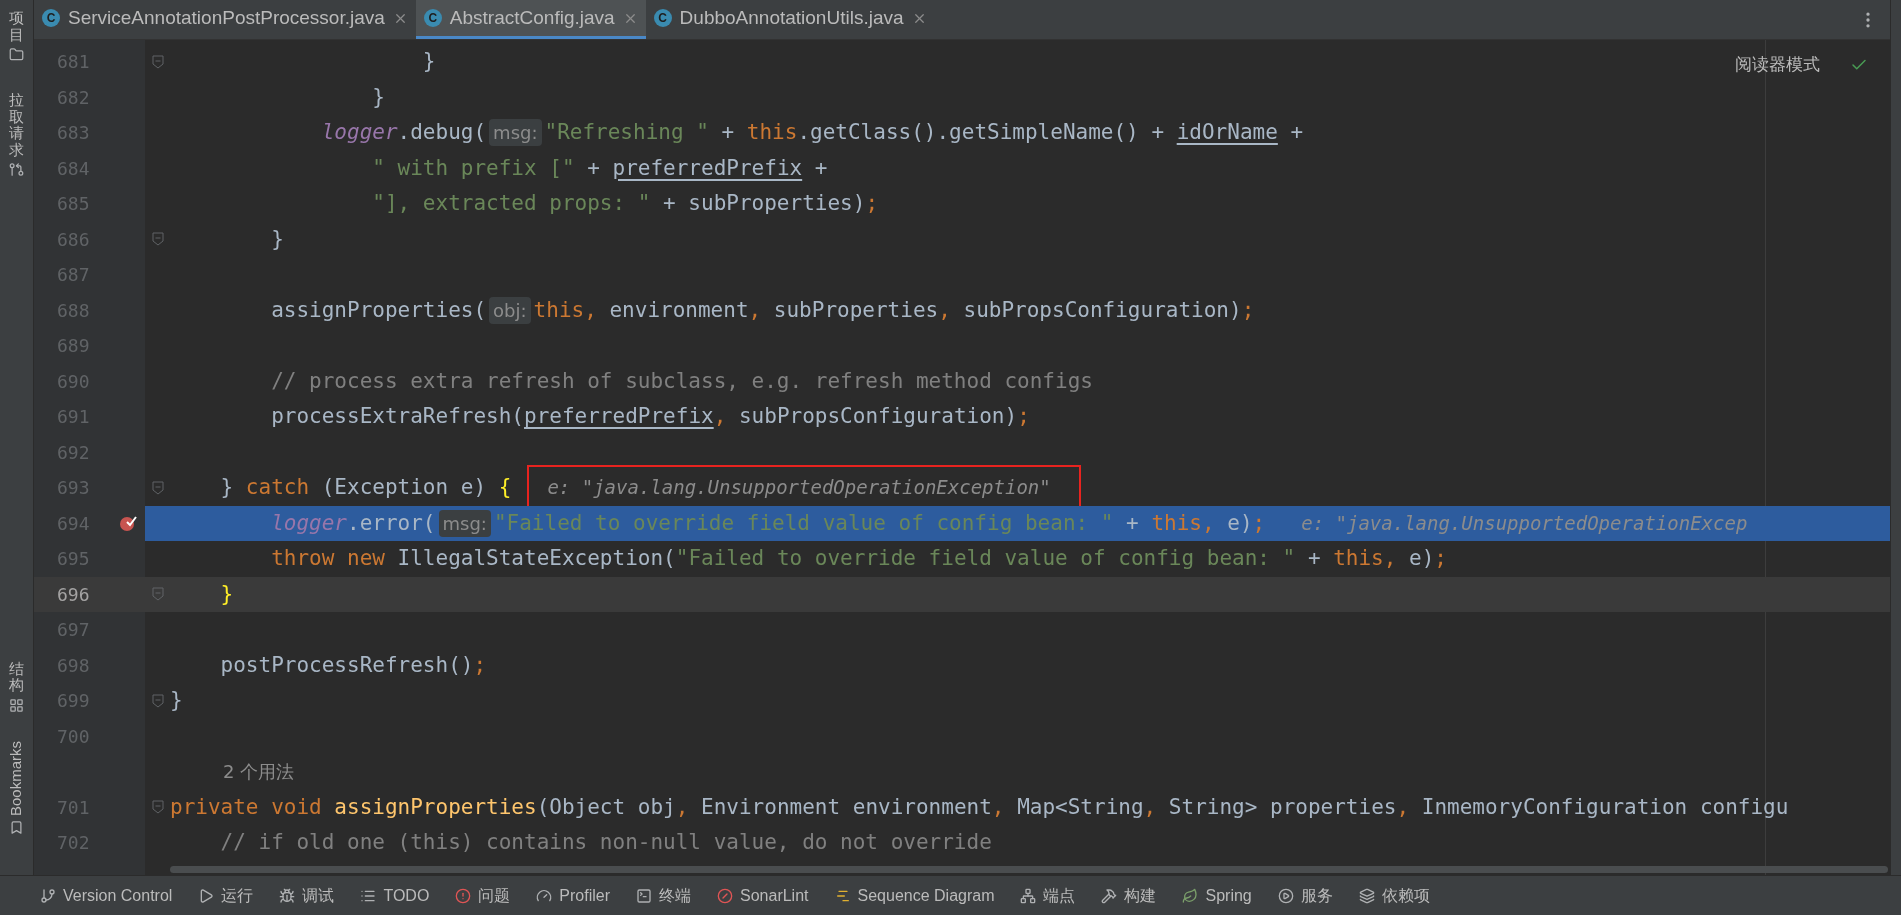 The height and width of the screenshot is (915, 1901). I want to click on tool-window-tab: 端点, so click(1048, 895).